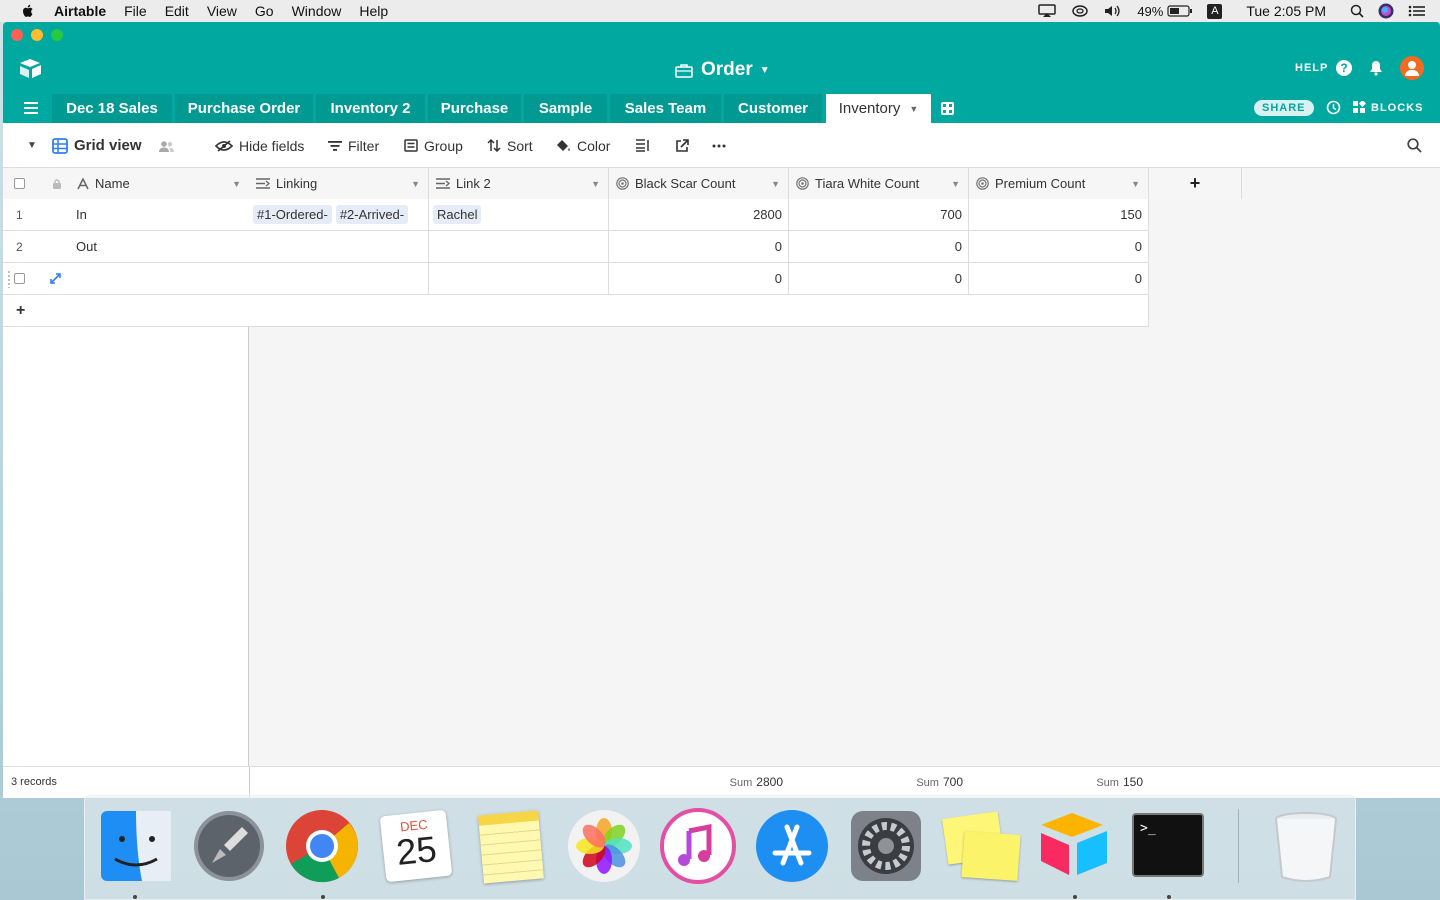  Describe the element at coordinates (665, 108) in the screenshot. I see `tab-sales-team: Sales Team` at that location.